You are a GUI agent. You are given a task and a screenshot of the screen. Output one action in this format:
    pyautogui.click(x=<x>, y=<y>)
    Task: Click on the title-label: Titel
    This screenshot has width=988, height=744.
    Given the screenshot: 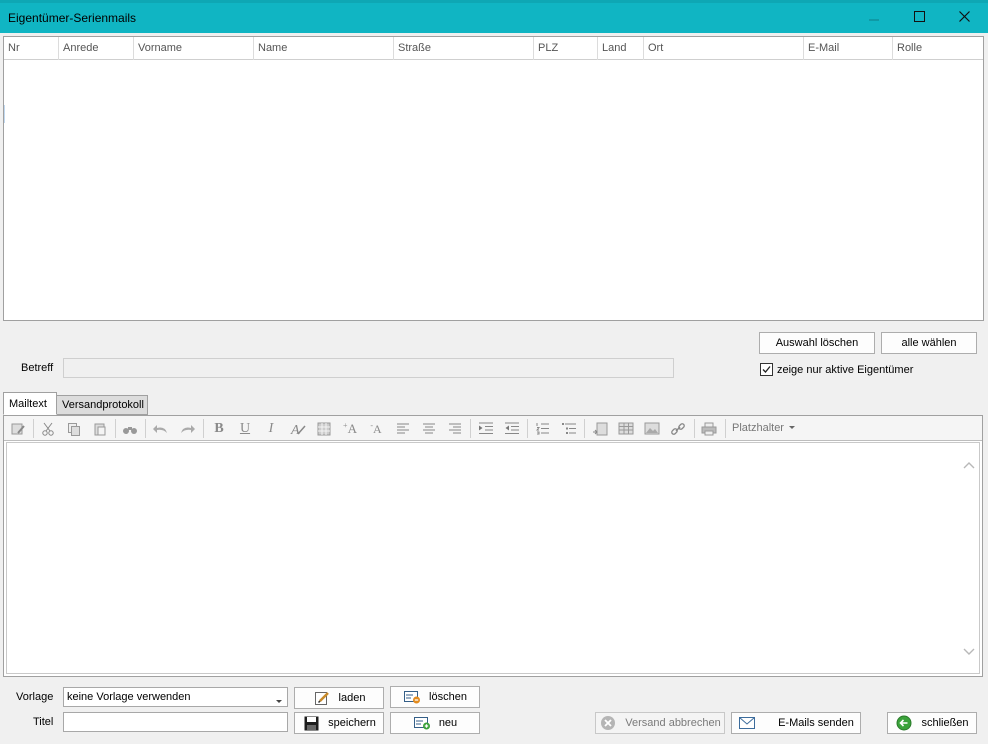 What is the action you would take?
    pyautogui.click(x=43, y=722)
    